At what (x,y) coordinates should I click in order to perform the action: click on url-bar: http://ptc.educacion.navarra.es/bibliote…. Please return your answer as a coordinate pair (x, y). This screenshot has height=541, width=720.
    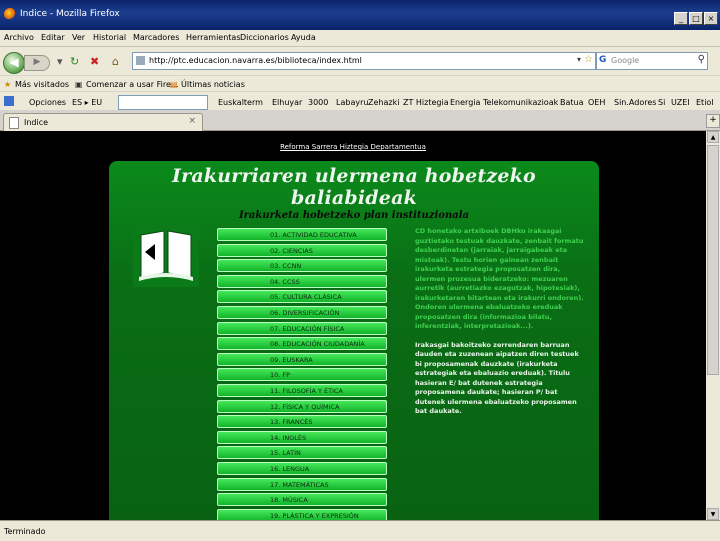
    Looking at the image, I should click on (364, 61).